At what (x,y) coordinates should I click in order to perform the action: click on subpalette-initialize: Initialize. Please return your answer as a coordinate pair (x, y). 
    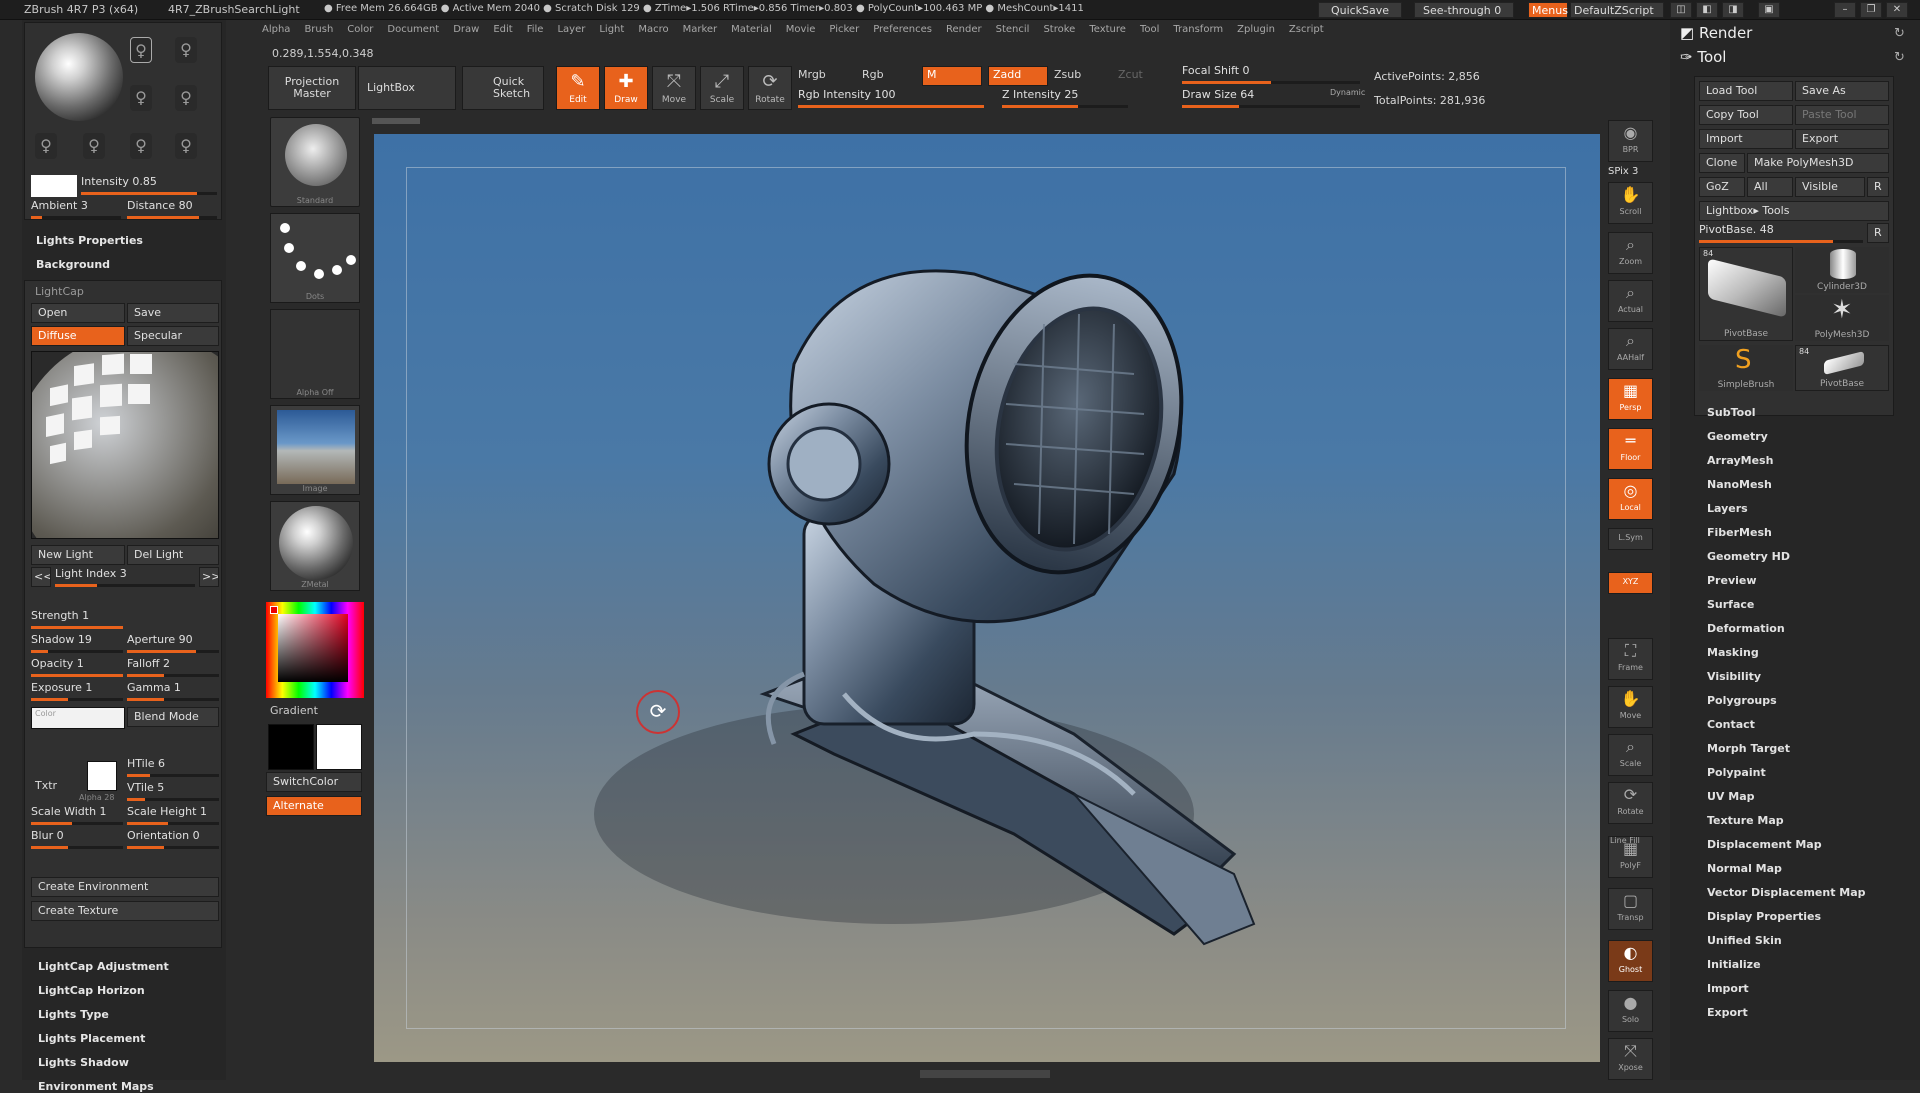
    Looking at the image, I should click on (1734, 964).